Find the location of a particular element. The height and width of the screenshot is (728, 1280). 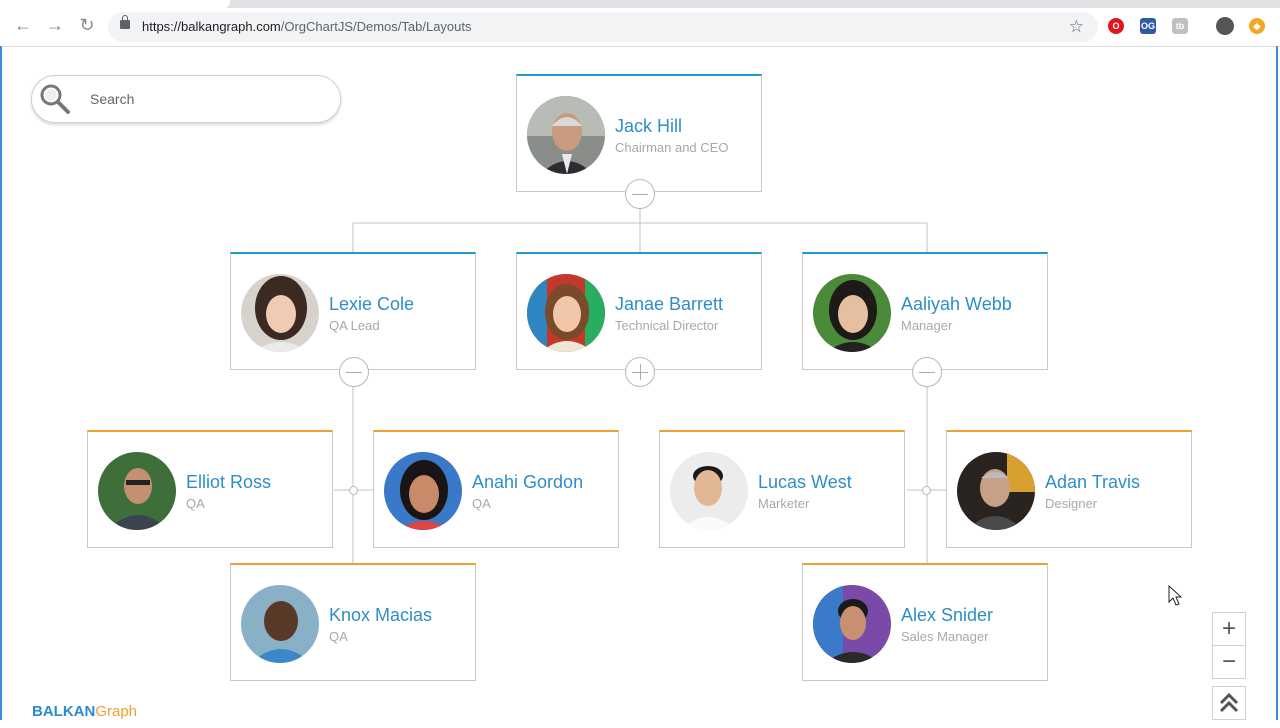

node-janae-barrett: Janae Barrett Technical Director is located at coordinates (639, 311).